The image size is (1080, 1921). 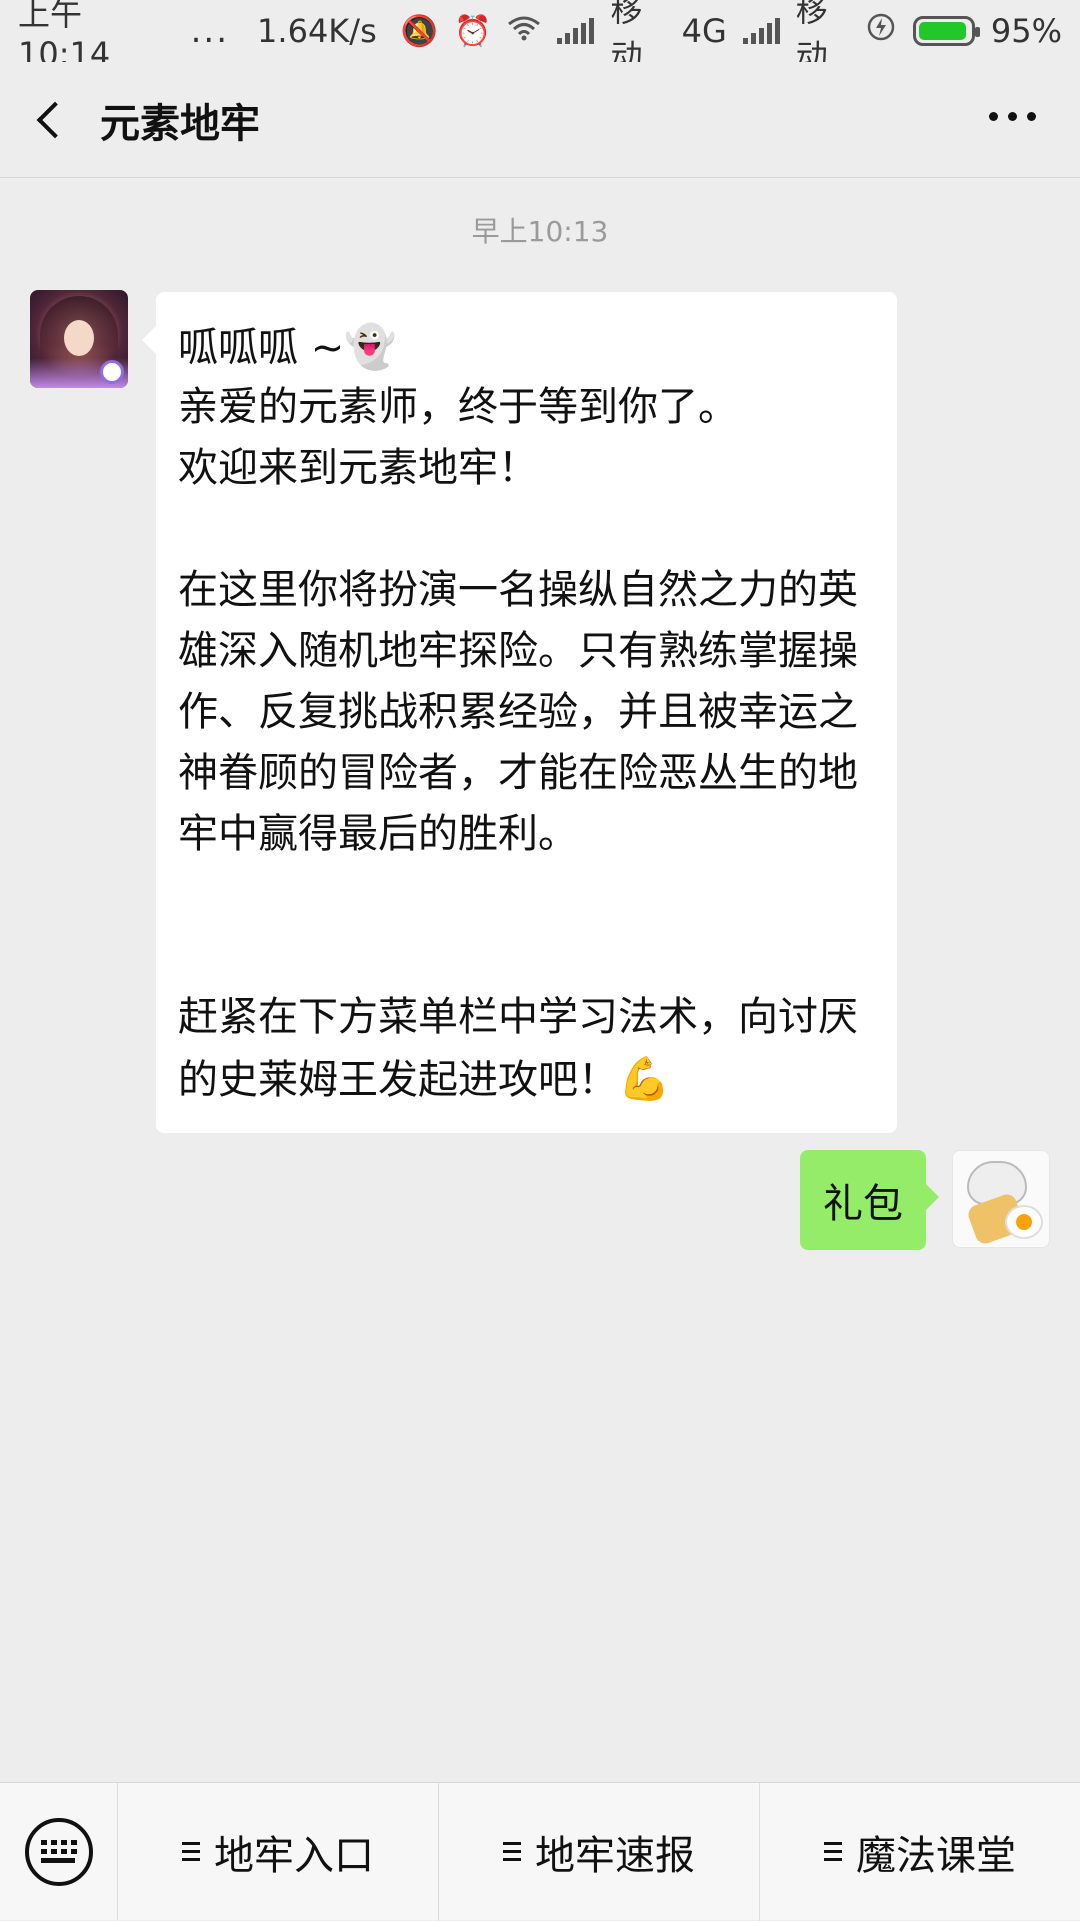 I want to click on message-timestamp: 早上10:13, so click(x=540, y=231).